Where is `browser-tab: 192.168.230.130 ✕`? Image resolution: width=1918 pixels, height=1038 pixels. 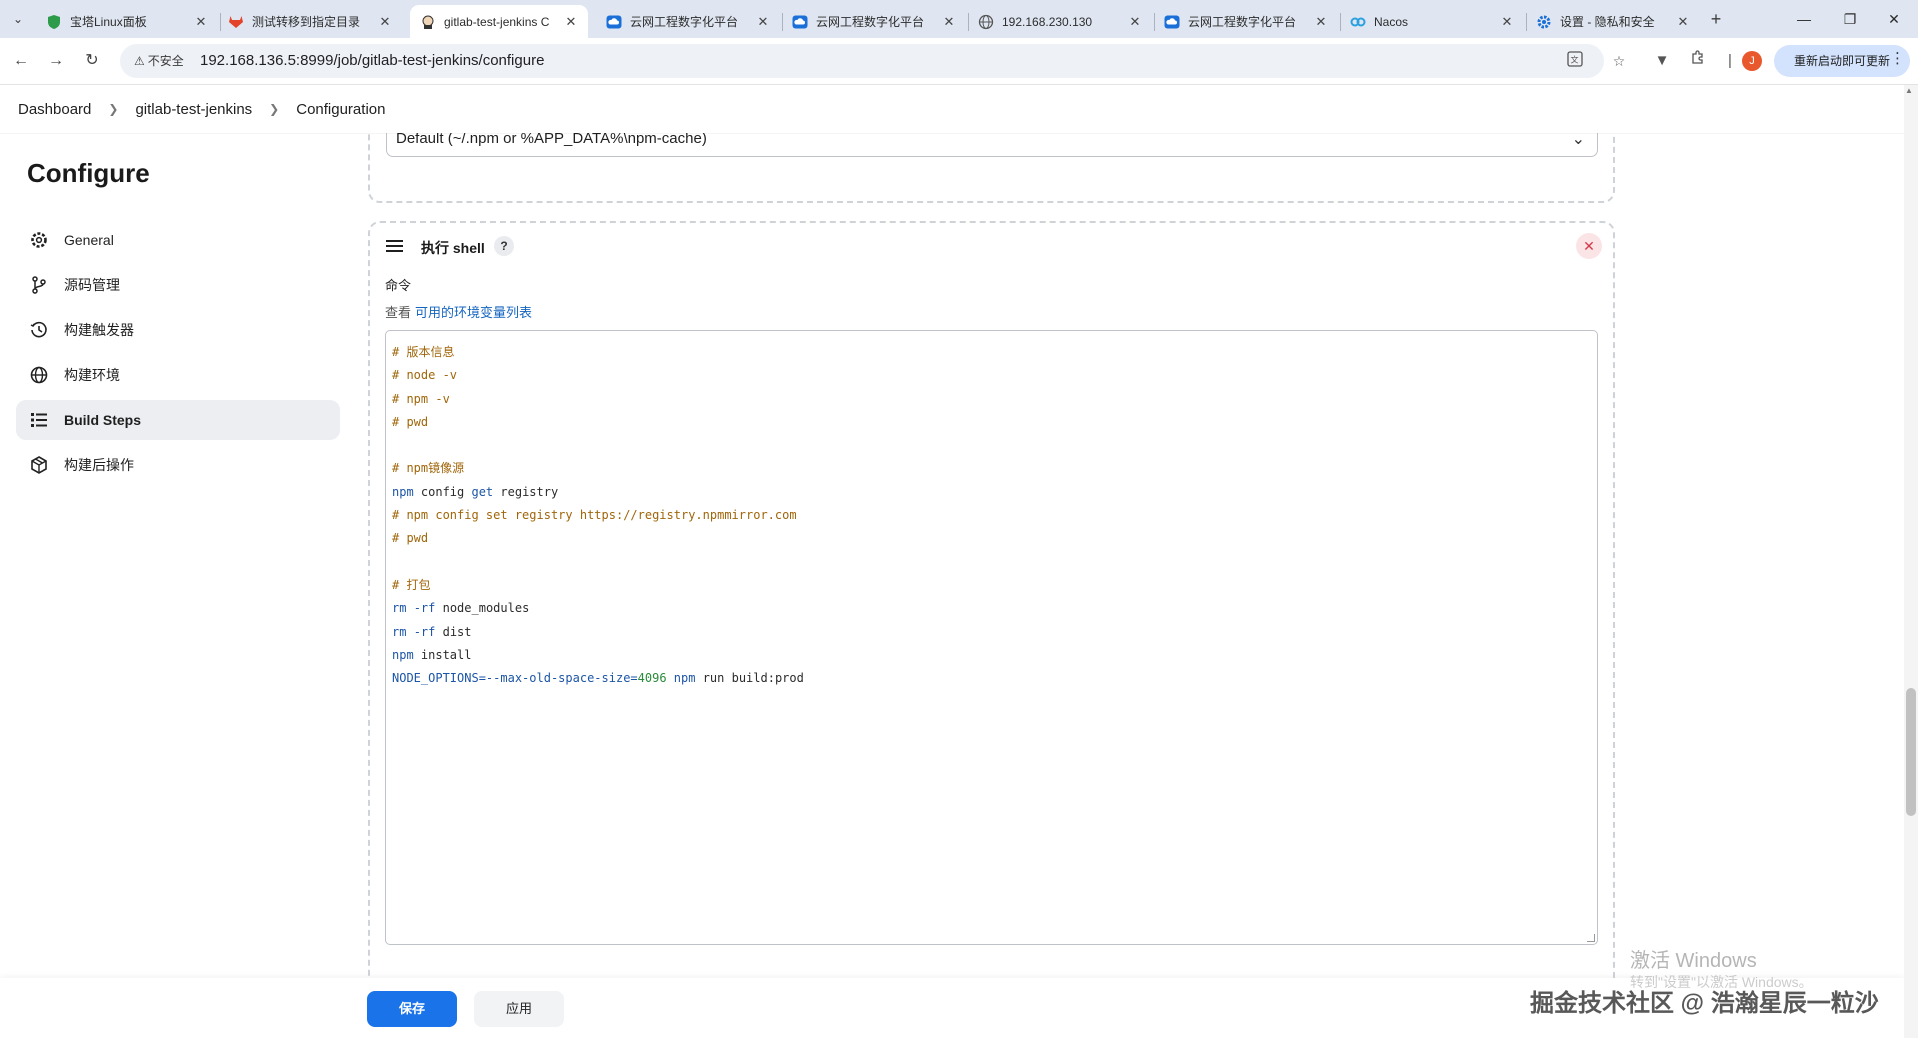 browser-tab: 192.168.230.130 ✕ is located at coordinates (1060, 21).